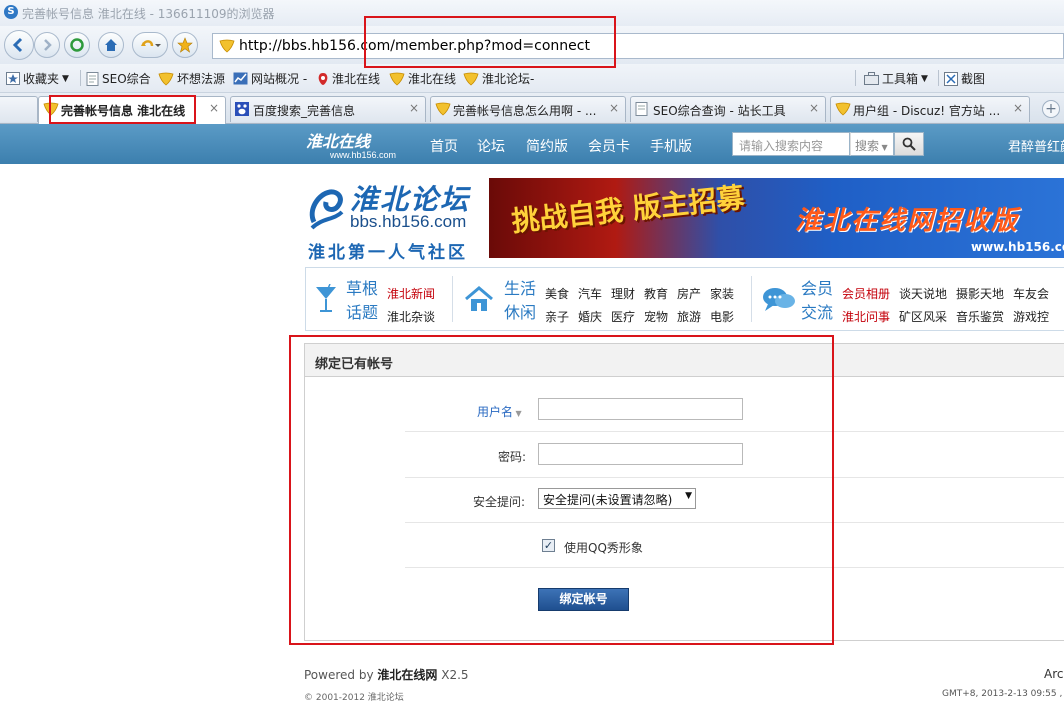  What do you see at coordinates (444, 146) in the screenshot?
I see `nav-home: 首页` at bounding box center [444, 146].